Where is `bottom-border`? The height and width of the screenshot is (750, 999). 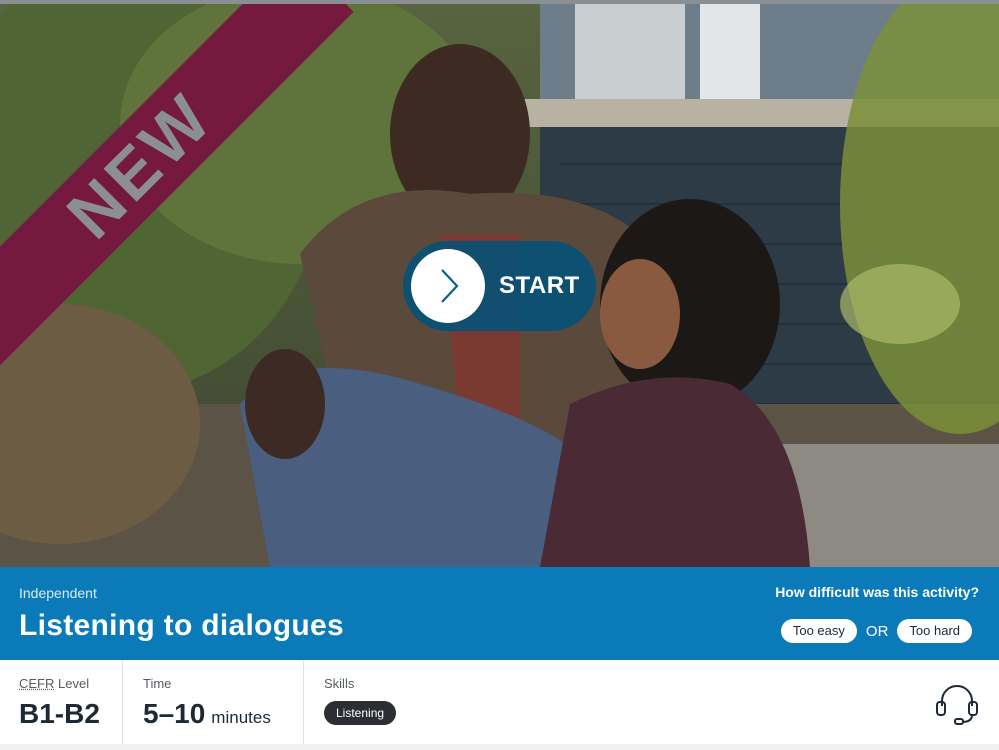 bottom-border is located at coordinates (499, 747).